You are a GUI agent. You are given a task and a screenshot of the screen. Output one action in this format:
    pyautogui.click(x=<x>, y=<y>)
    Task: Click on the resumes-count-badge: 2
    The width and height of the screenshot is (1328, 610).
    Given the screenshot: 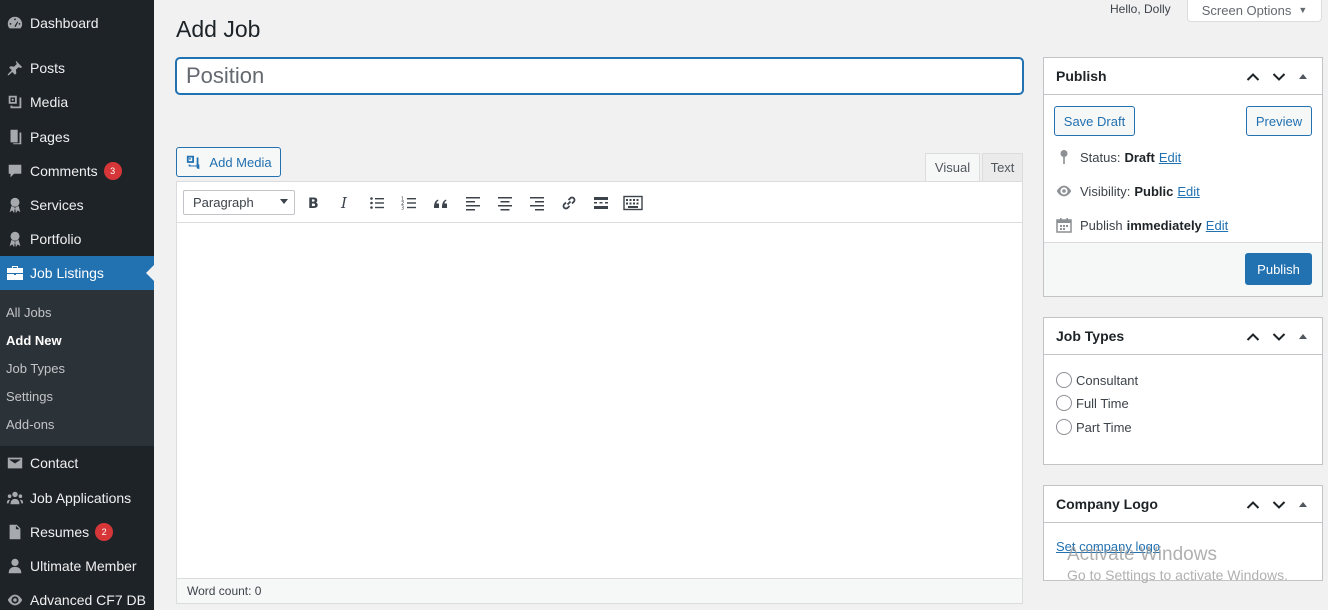 What is the action you would take?
    pyautogui.click(x=104, y=532)
    